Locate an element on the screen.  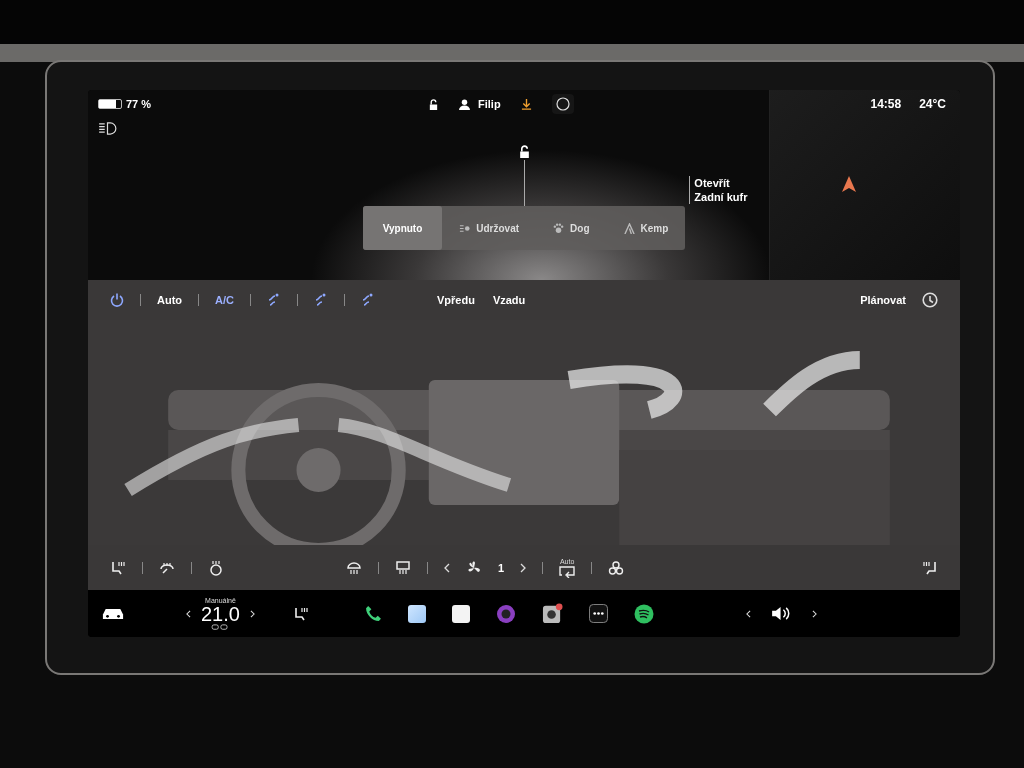
paw-icon is located at coordinates (559, 228).